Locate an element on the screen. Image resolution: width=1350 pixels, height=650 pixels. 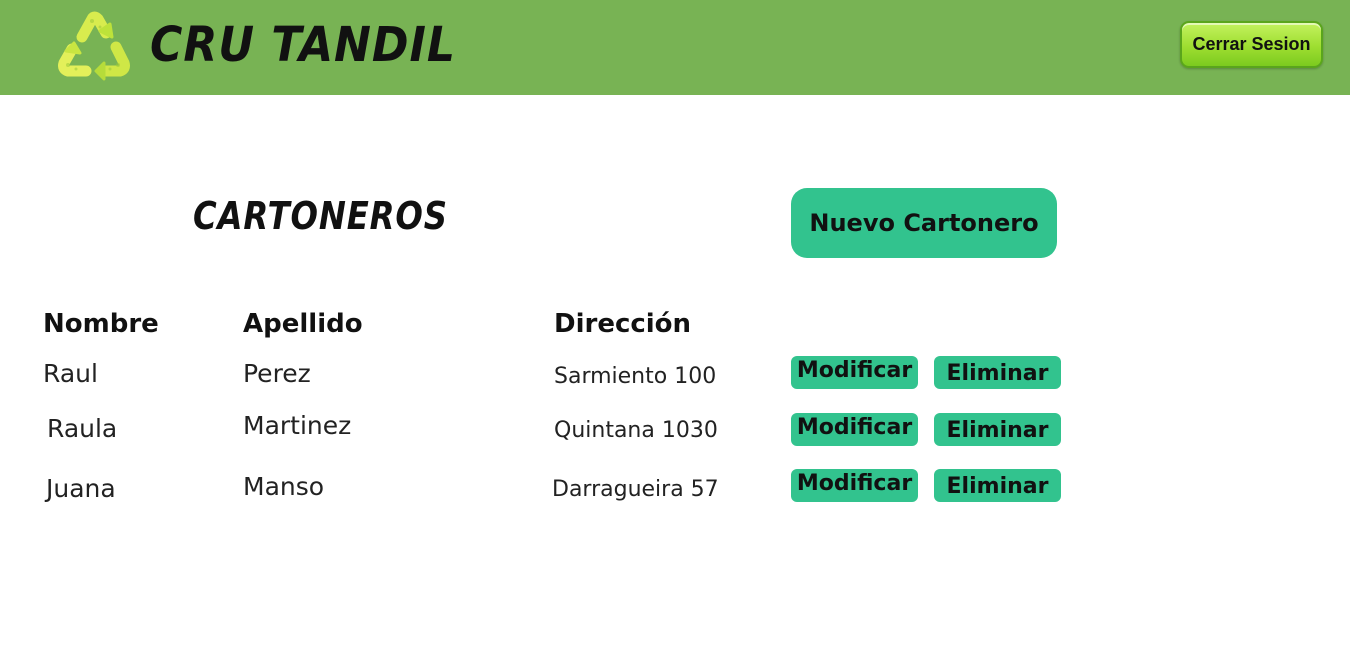
cell-direccion: Quintana 1030 is located at coordinates (636, 430).